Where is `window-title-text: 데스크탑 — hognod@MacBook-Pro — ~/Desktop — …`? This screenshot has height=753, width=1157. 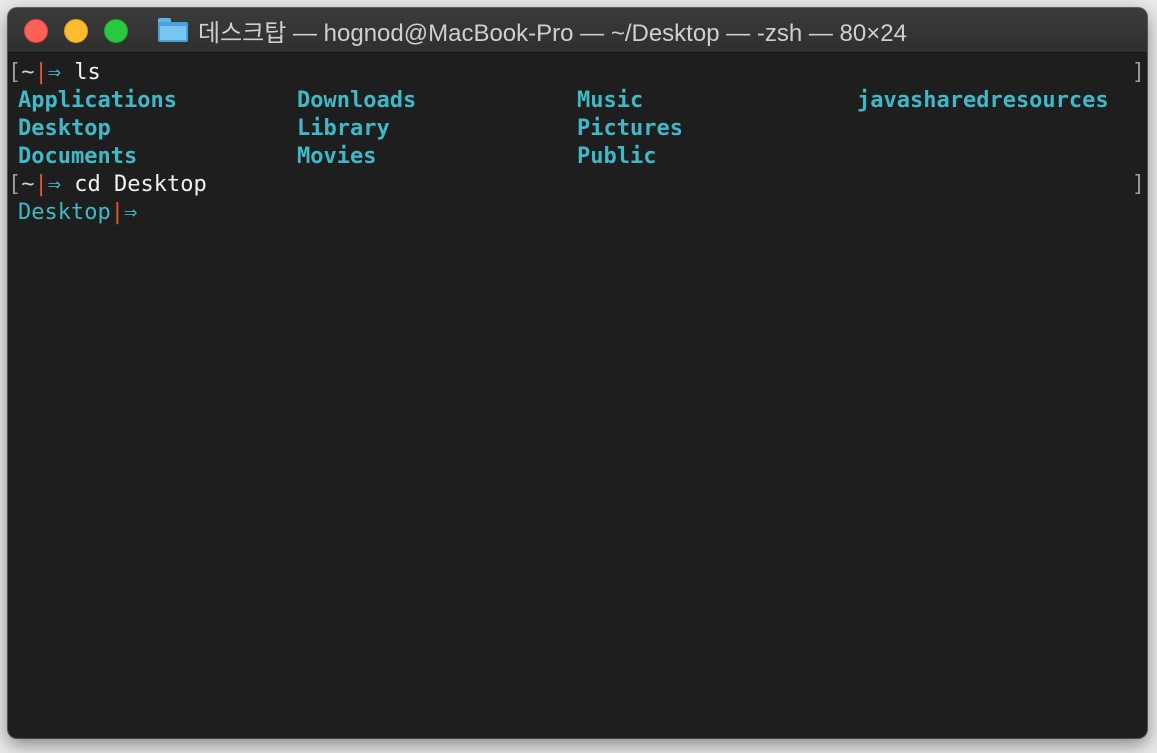 window-title-text: 데스크탑 — hognod@MacBook-Pro — ~/Desktop — … is located at coordinates (552, 33).